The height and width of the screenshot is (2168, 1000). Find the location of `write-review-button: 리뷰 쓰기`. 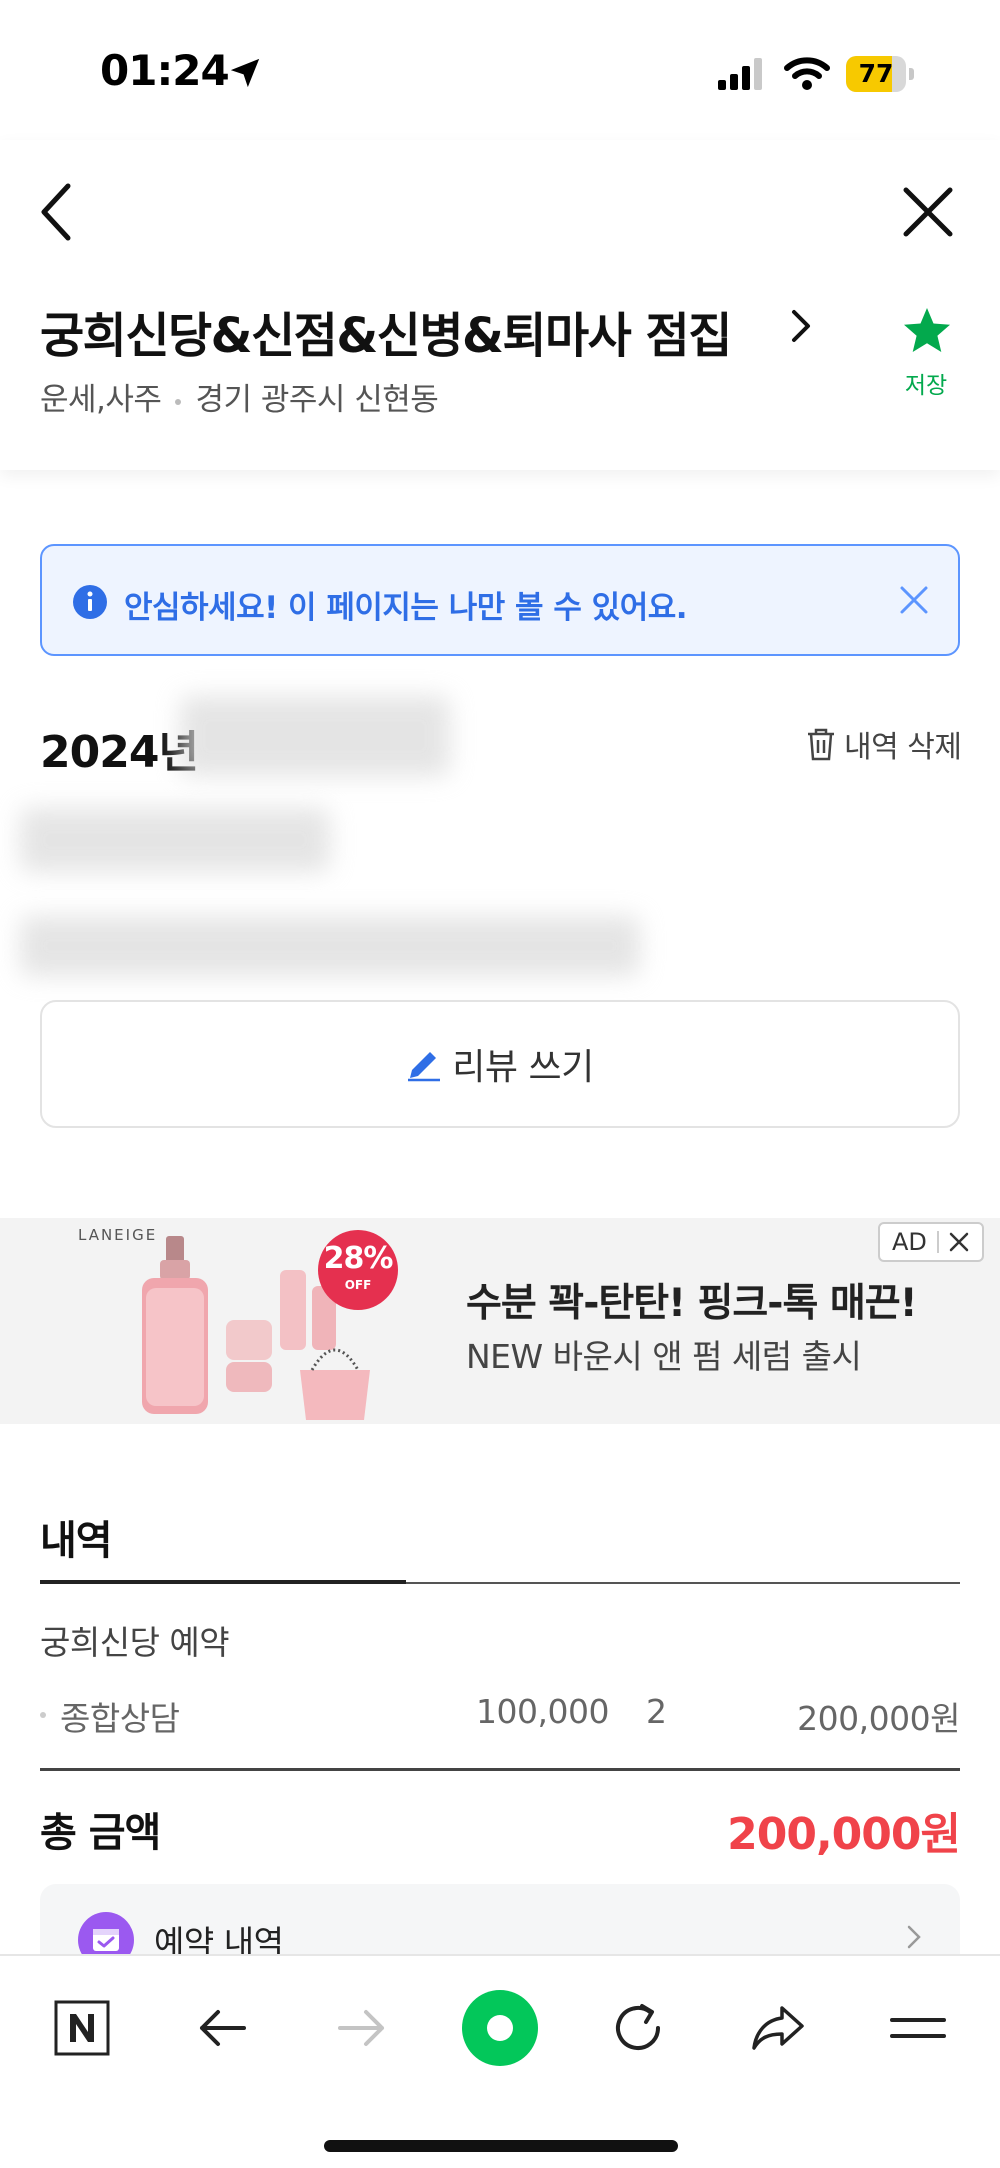

write-review-button: 리뷰 쓰기 is located at coordinates (500, 1064).